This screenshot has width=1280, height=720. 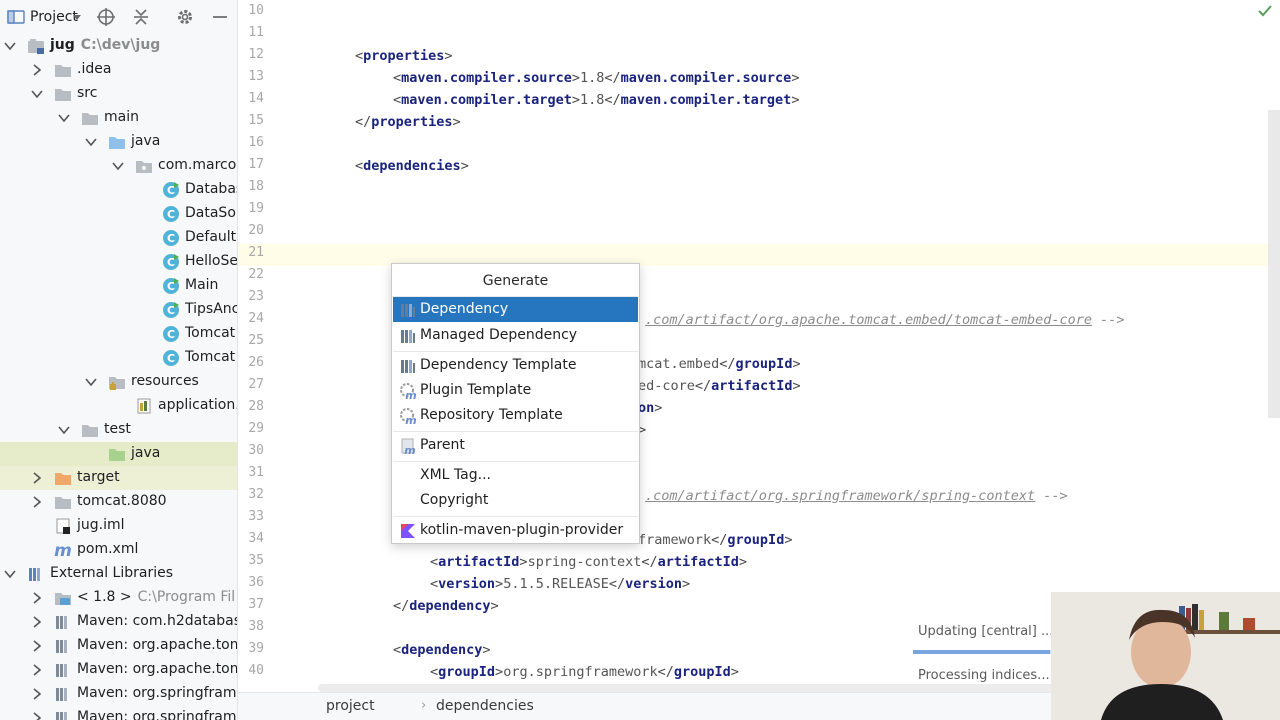 I want to click on breadcrumb-item-dependencies: dependencies, so click(x=485, y=706).